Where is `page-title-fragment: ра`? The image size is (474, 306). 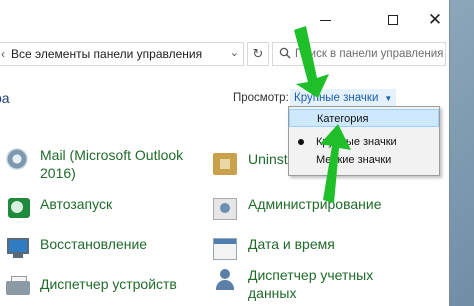 page-title-fragment: ра is located at coordinates (5, 98).